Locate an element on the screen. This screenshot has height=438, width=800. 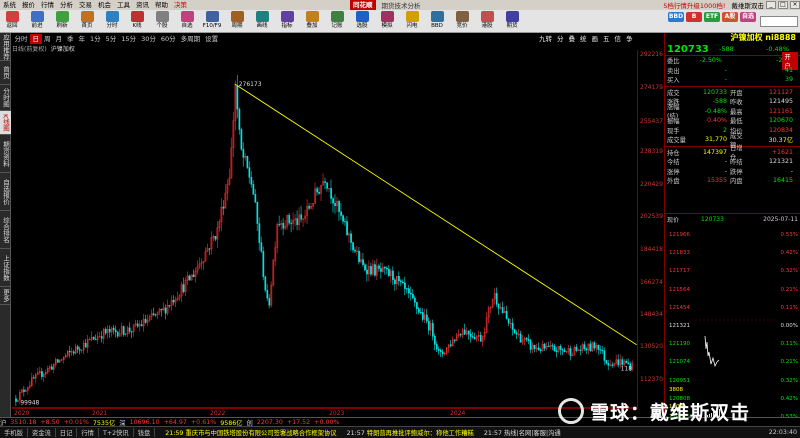
period-tab-2: 周 is located at coordinates (48, 39).